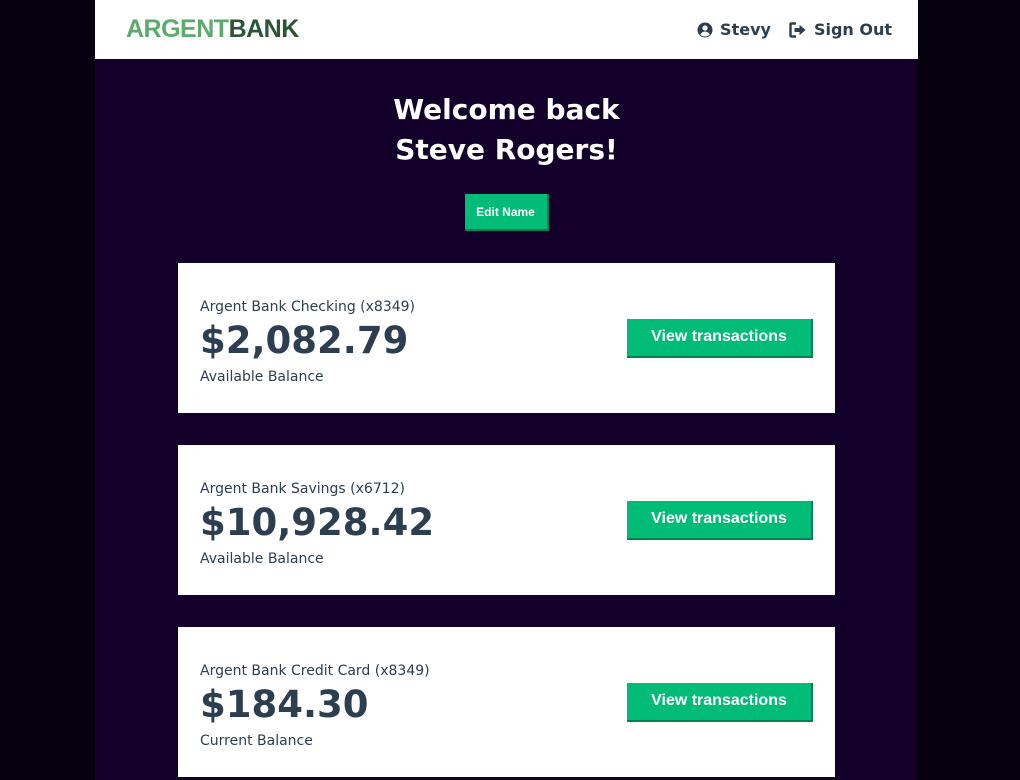 This screenshot has height=780, width=1020. I want to click on view-transactions-button-checking: View transactions, so click(720, 338).